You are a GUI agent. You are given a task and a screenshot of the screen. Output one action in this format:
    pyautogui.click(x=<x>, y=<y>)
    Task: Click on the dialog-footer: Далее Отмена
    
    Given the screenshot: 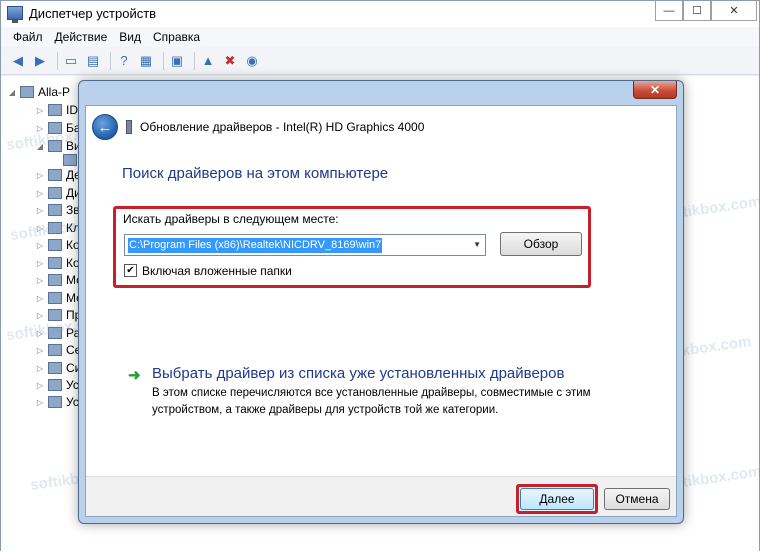 What is the action you would take?
    pyautogui.click(x=381, y=496)
    